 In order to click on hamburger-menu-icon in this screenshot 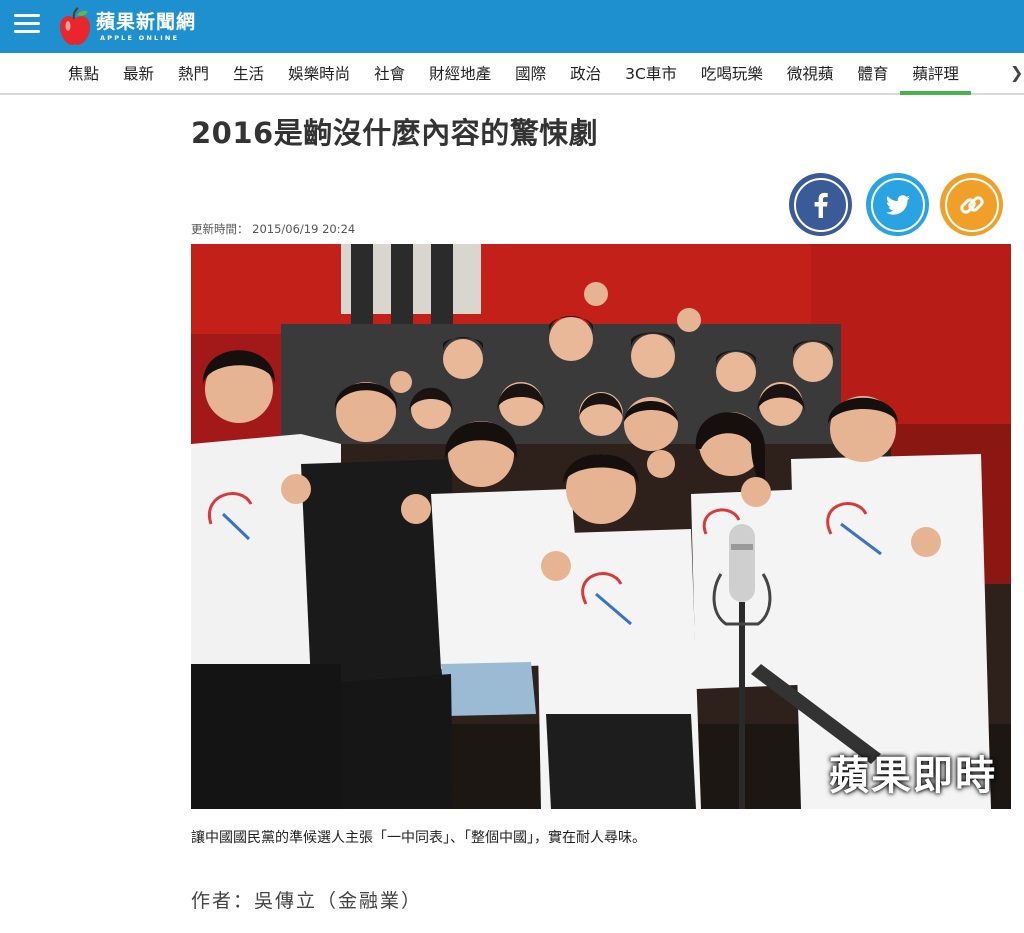, I will do `click(27, 26)`.